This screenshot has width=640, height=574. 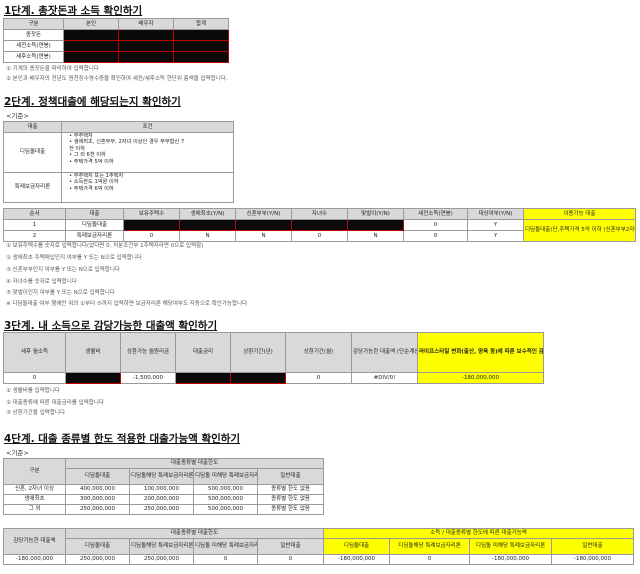 What do you see at coordinates (34, 225) in the screenshot?
I see `order-cell: 1` at bounding box center [34, 225].